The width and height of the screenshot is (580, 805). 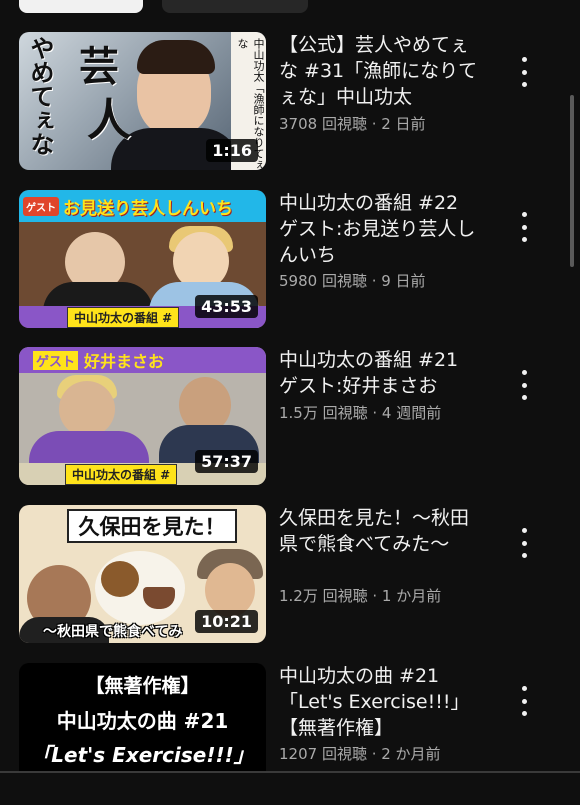 What do you see at coordinates (142, 574) in the screenshot?
I see `video-thumbnail: 久保田を見た！ 〜秋田県で熊食べてみ 10:21` at bounding box center [142, 574].